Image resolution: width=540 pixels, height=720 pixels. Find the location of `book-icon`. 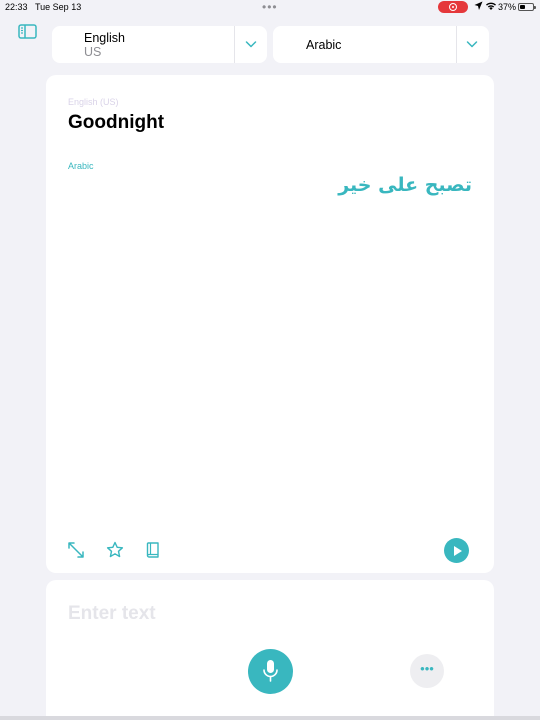

book-icon is located at coordinates (153, 550).